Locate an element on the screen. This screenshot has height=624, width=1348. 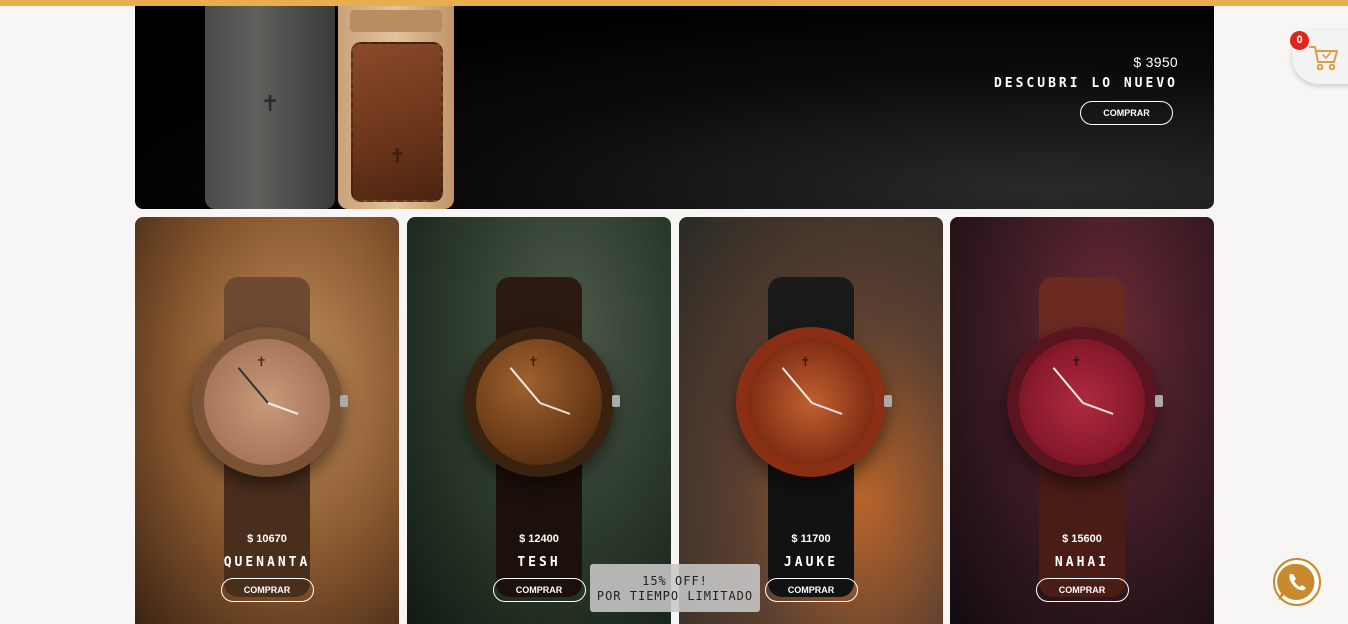
hero-title: DESCUBRI LO NUEVO is located at coordinates (1085, 83).